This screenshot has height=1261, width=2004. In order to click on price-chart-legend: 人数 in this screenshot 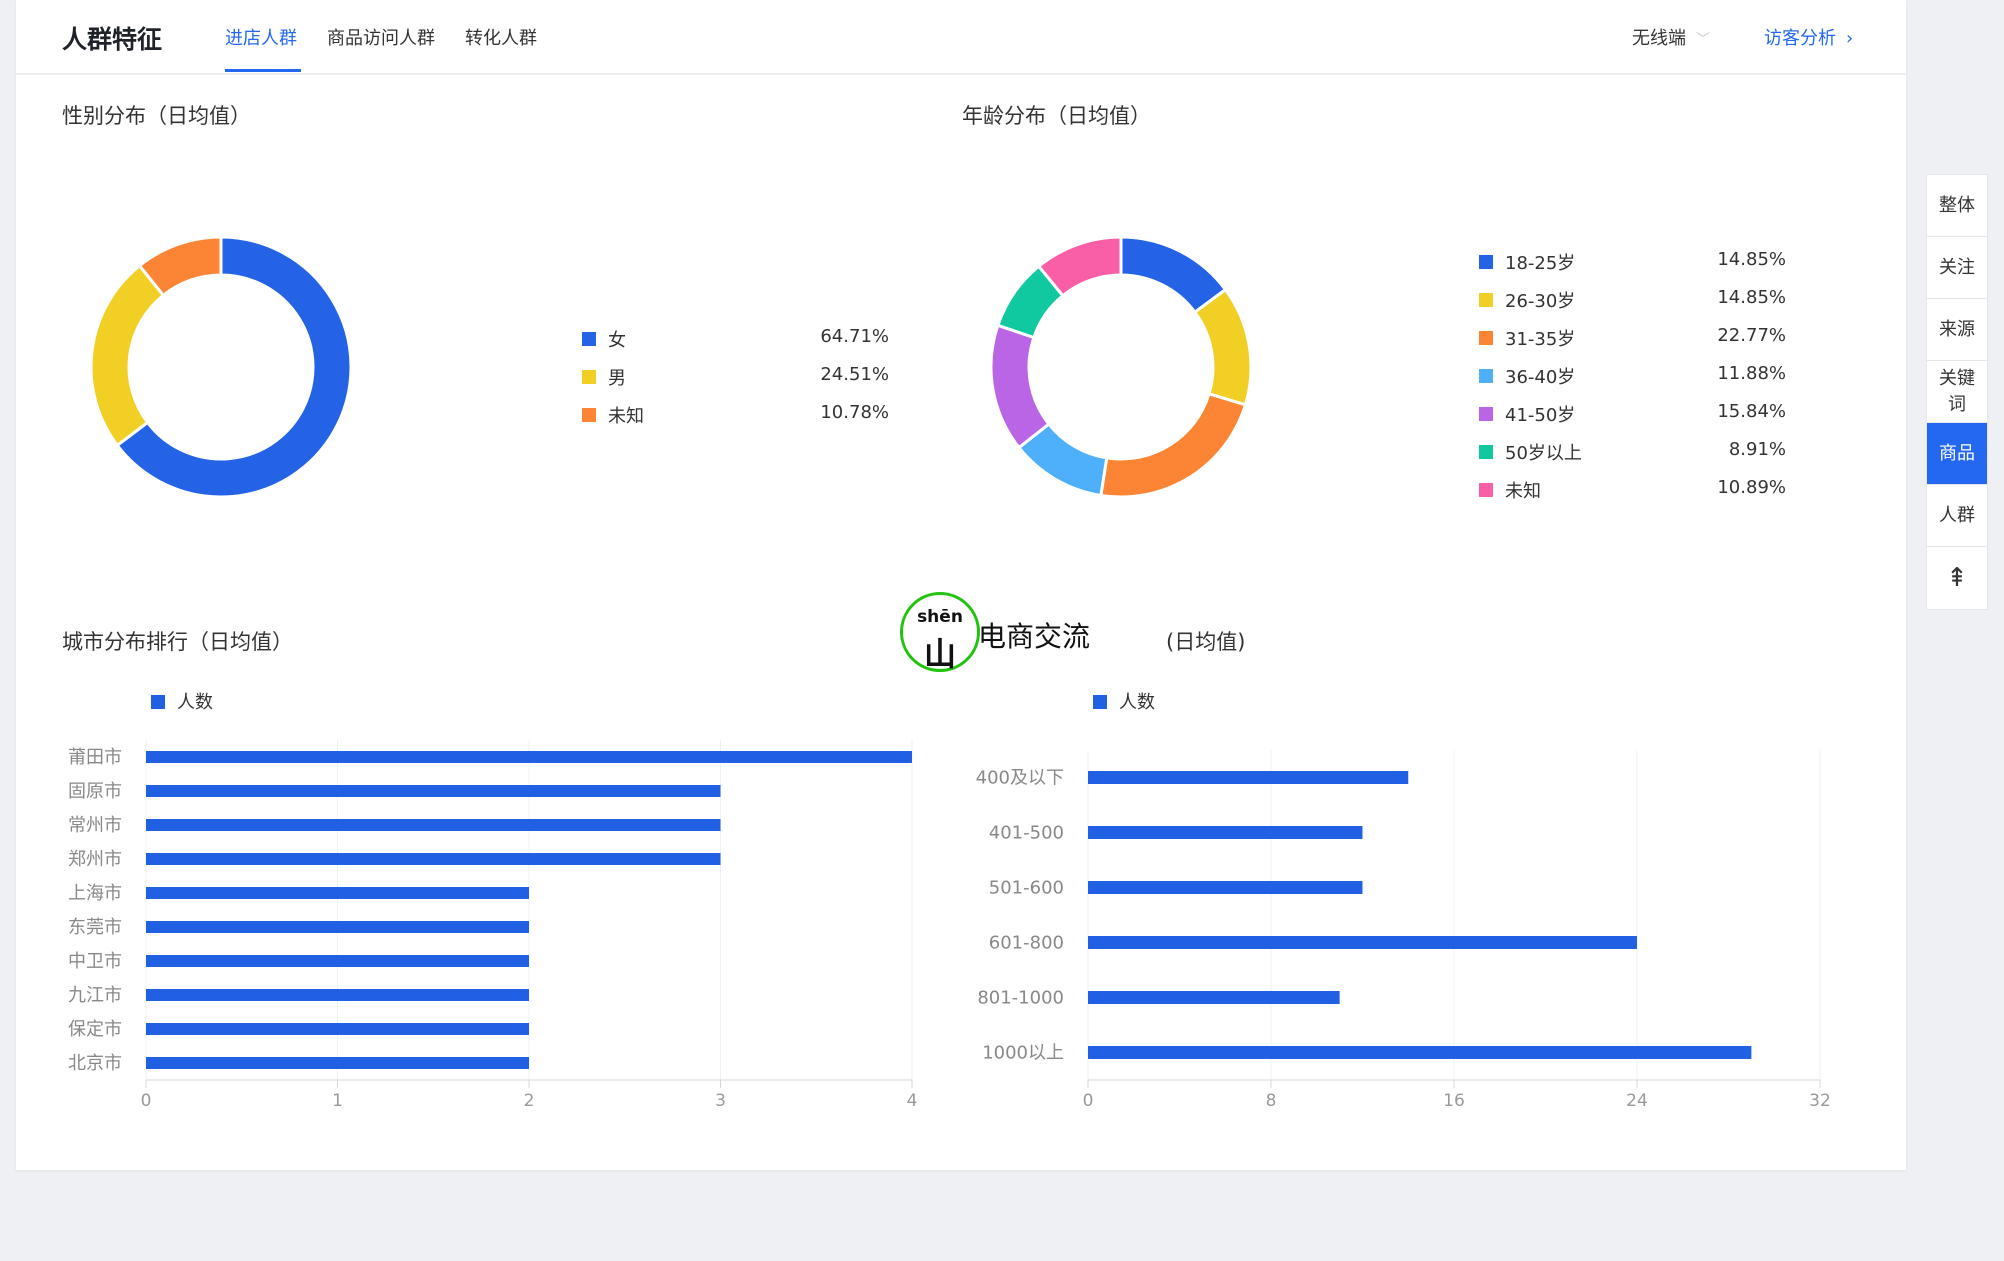, I will do `click(1124, 701)`.